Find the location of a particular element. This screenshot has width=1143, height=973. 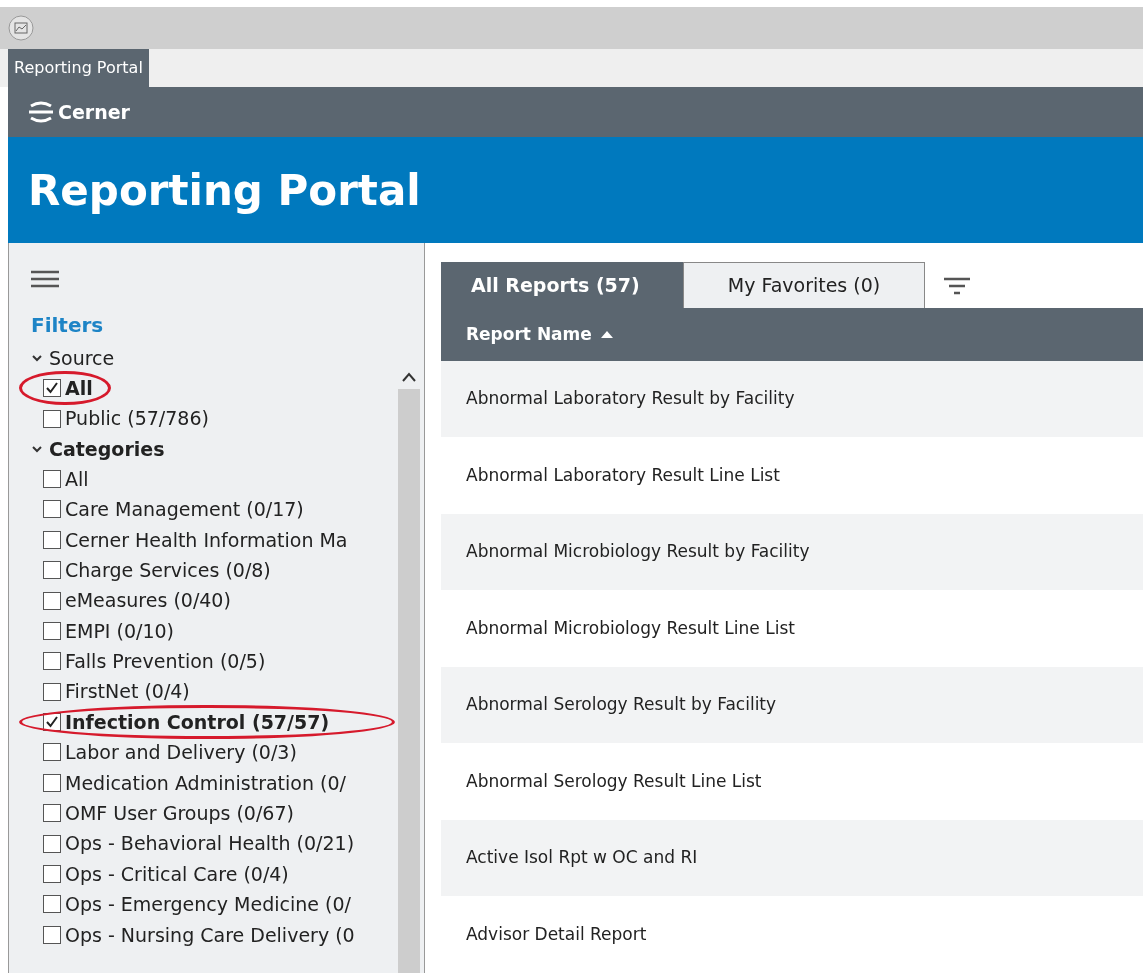

table-row: Abnormal Serology Result by Facility is located at coordinates (792, 705).